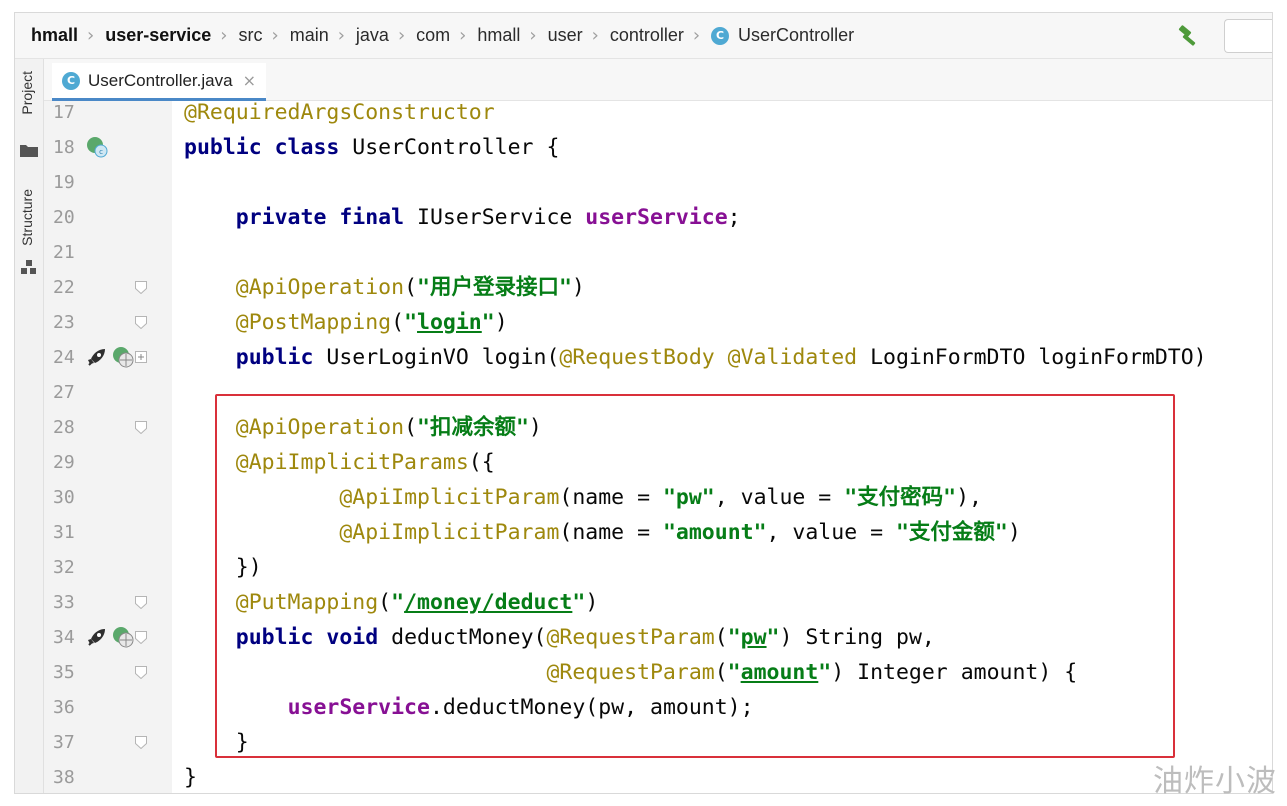  Describe the element at coordinates (643, 287) in the screenshot. I see `code-line: 22 @ApiOperation("用户登录接口")` at that location.